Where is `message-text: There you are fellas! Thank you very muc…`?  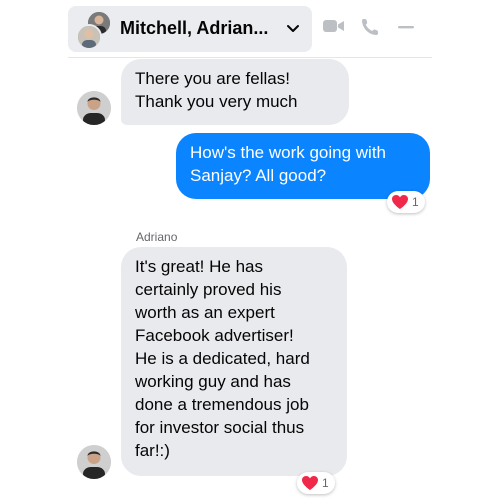
message-text: There you are fellas! Thank you very muc… is located at coordinates (216, 90).